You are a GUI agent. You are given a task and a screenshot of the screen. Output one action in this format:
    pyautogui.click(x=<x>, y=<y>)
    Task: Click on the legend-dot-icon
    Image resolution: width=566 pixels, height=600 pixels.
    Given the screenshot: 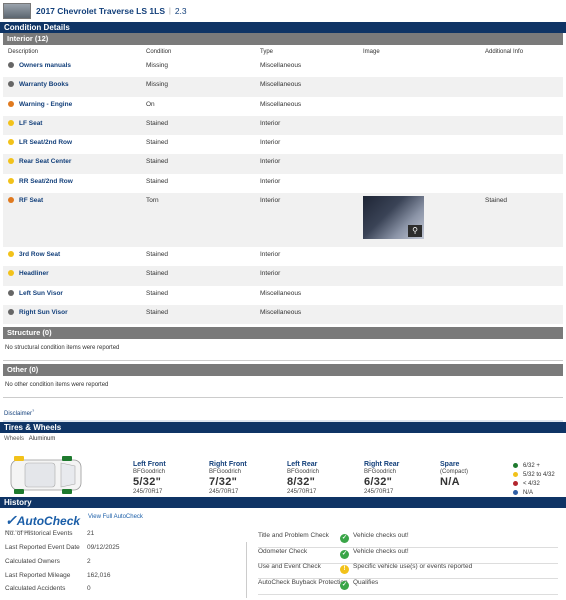 What is the action you would take?
    pyautogui.click(x=515, y=484)
    